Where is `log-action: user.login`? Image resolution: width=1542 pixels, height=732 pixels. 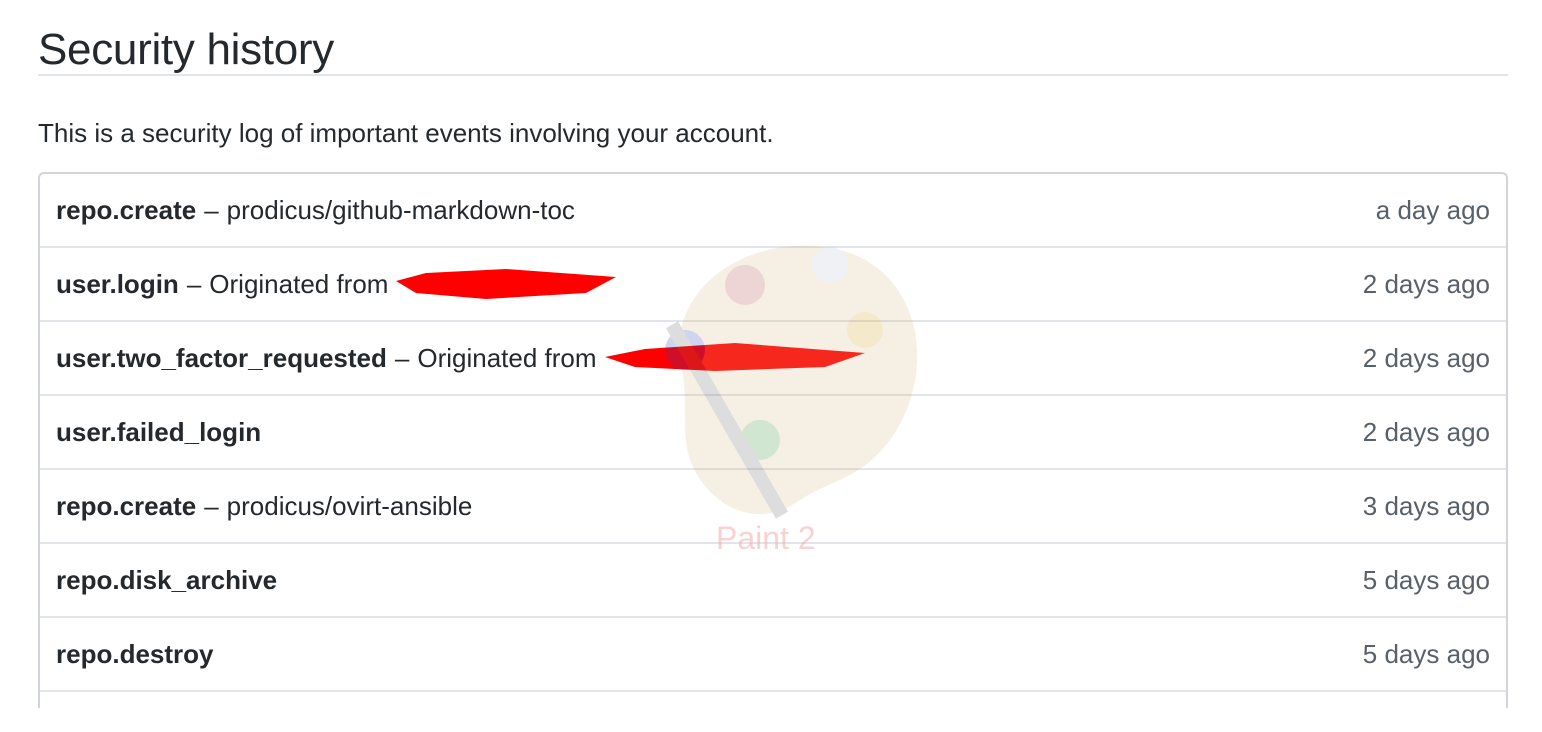
log-action: user.login is located at coordinates (117, 284).